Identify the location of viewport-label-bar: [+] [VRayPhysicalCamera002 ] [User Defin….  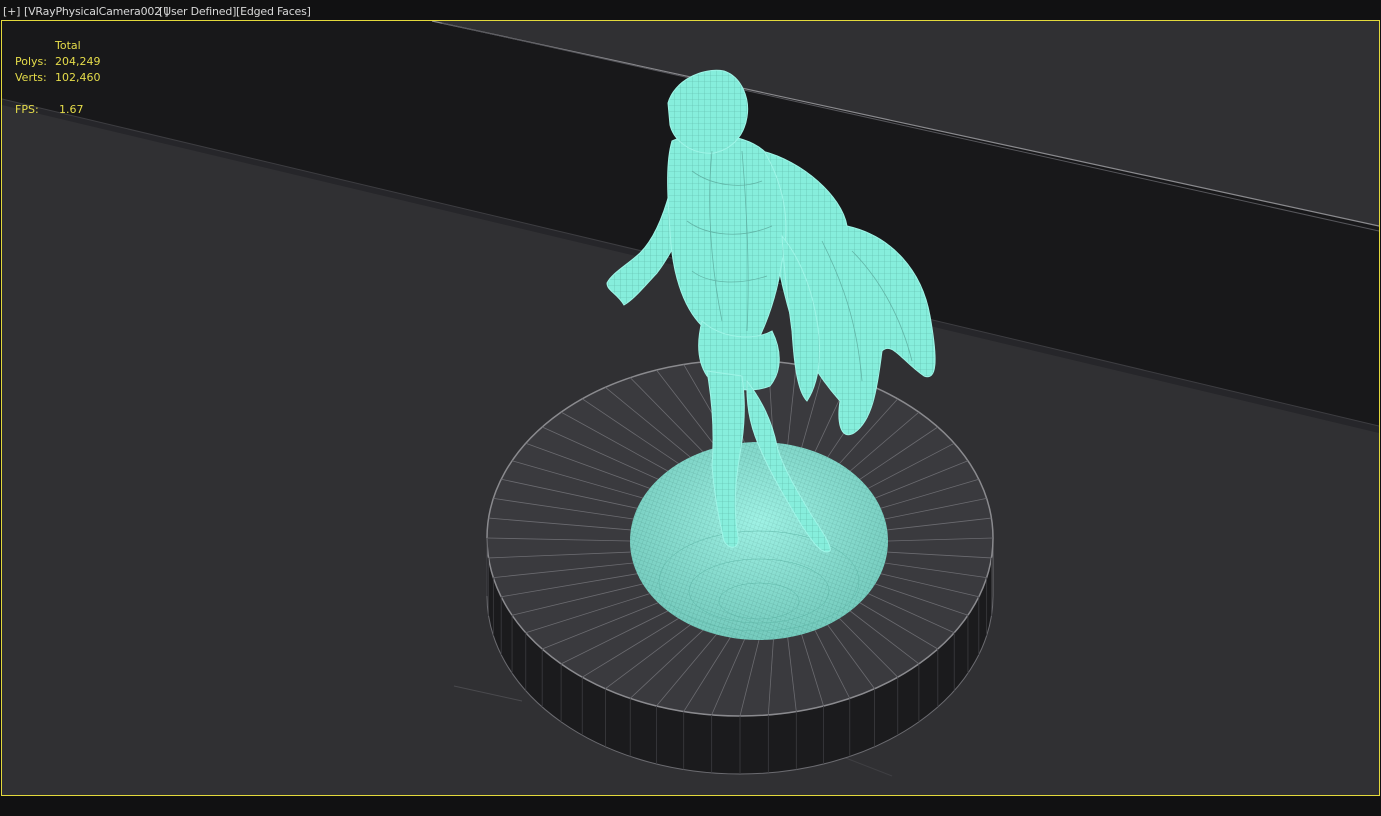
(690, 10).